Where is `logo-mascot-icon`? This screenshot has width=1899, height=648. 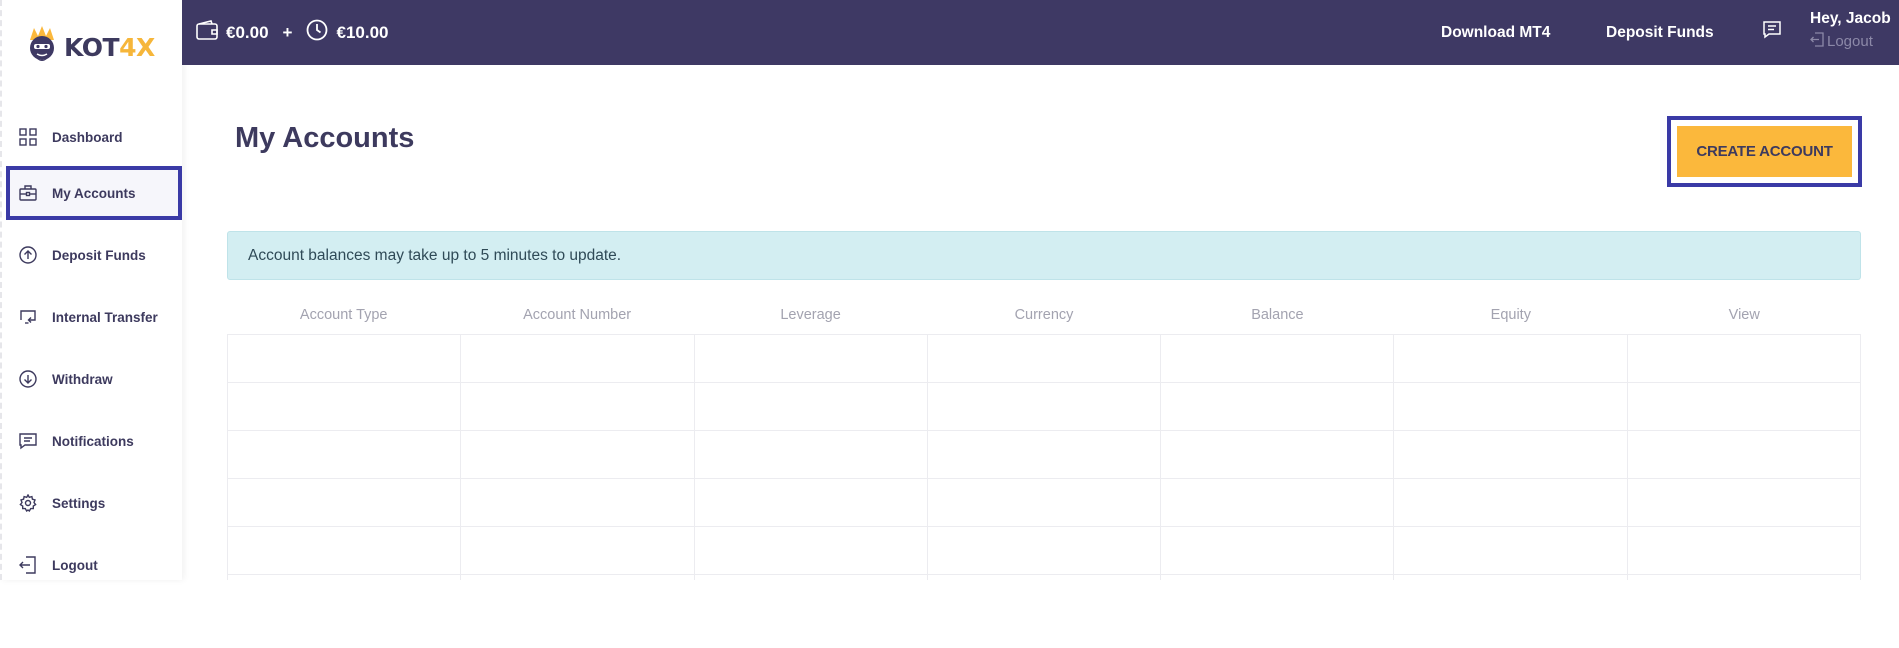
logo-mascot-icon is located at coordinates (42, 47).